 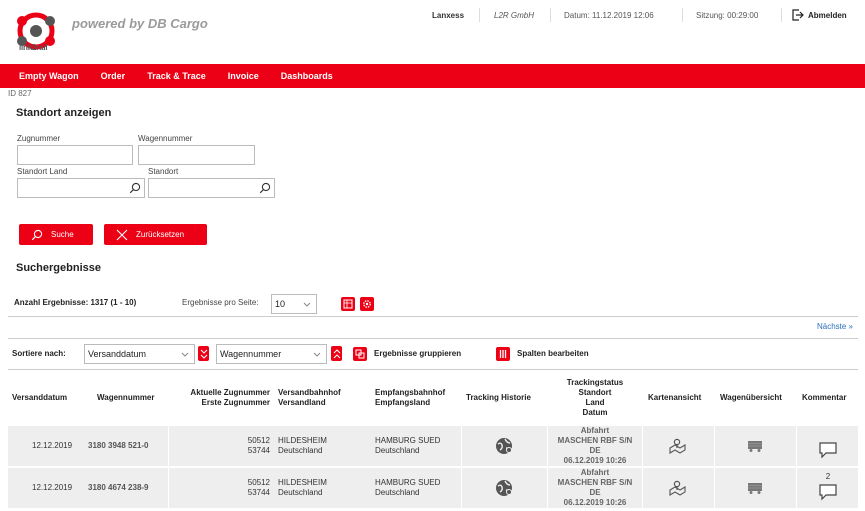 I want to click on cell-empfangsbahnhof: HAMBURG SUED Deutschland, so click(x=407, y=488).